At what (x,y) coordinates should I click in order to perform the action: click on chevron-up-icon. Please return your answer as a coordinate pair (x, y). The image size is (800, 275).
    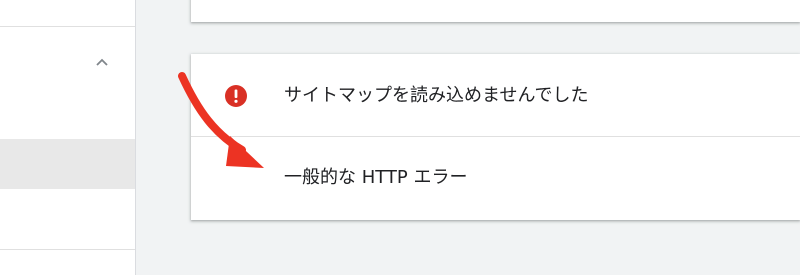
    Looking at the image, I should click on (102, 62).